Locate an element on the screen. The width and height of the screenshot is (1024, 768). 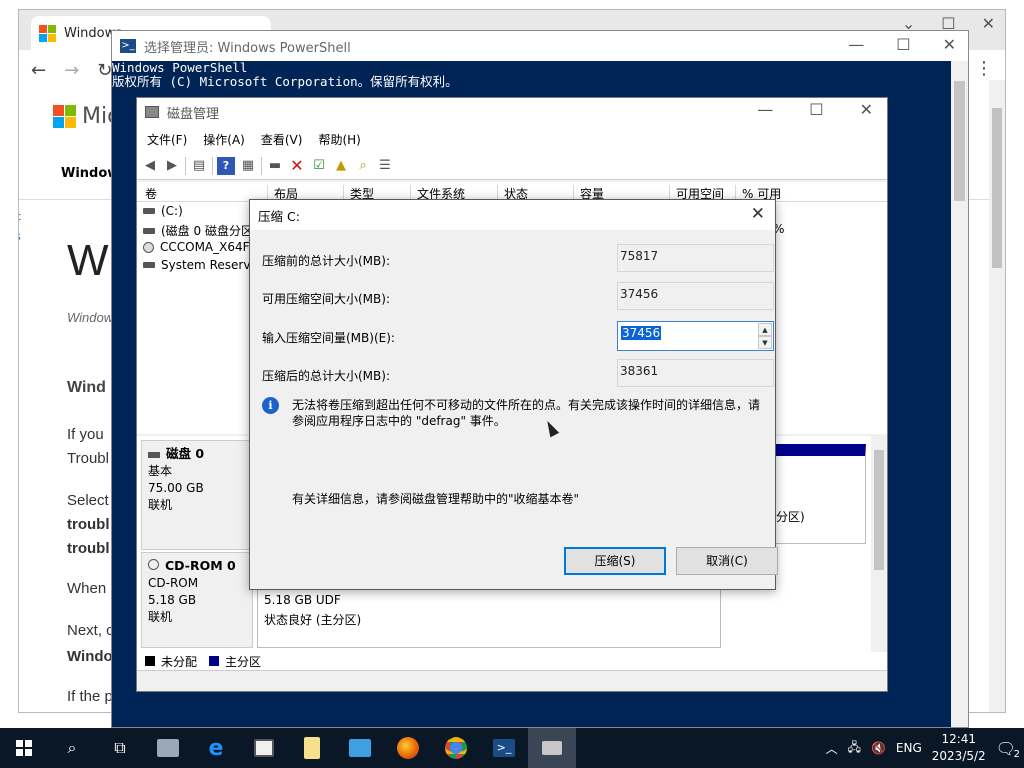
shrink-amount-stepper: 37456 ▲ ▼ is located at coordinates (695, 336).